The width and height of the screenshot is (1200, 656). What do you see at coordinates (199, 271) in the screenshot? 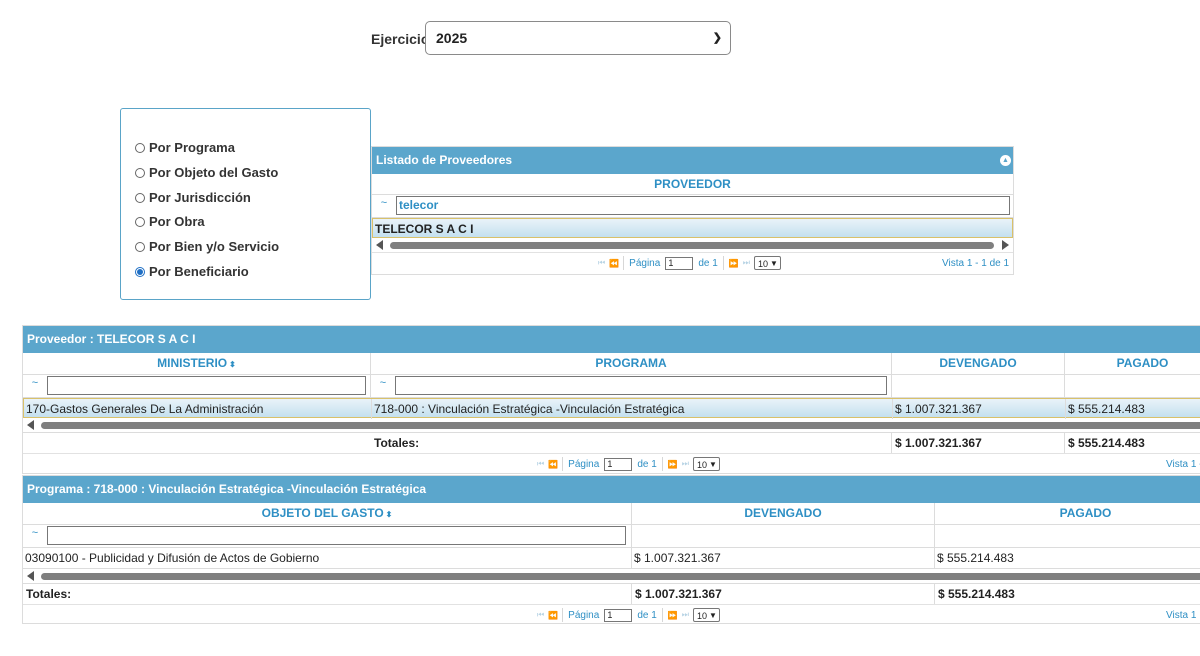
I see `radio-label: Por Beneficiario` at bounding box center [199, 271].